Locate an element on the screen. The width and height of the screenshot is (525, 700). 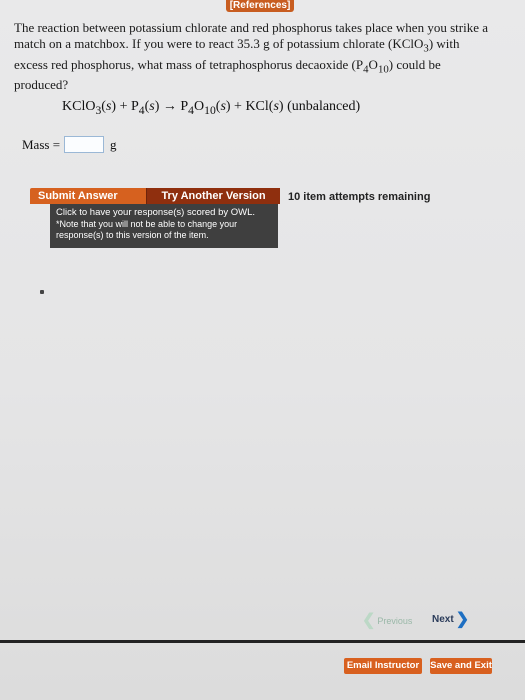
mouse-cursor-mark is located at coordinates (42, 292).